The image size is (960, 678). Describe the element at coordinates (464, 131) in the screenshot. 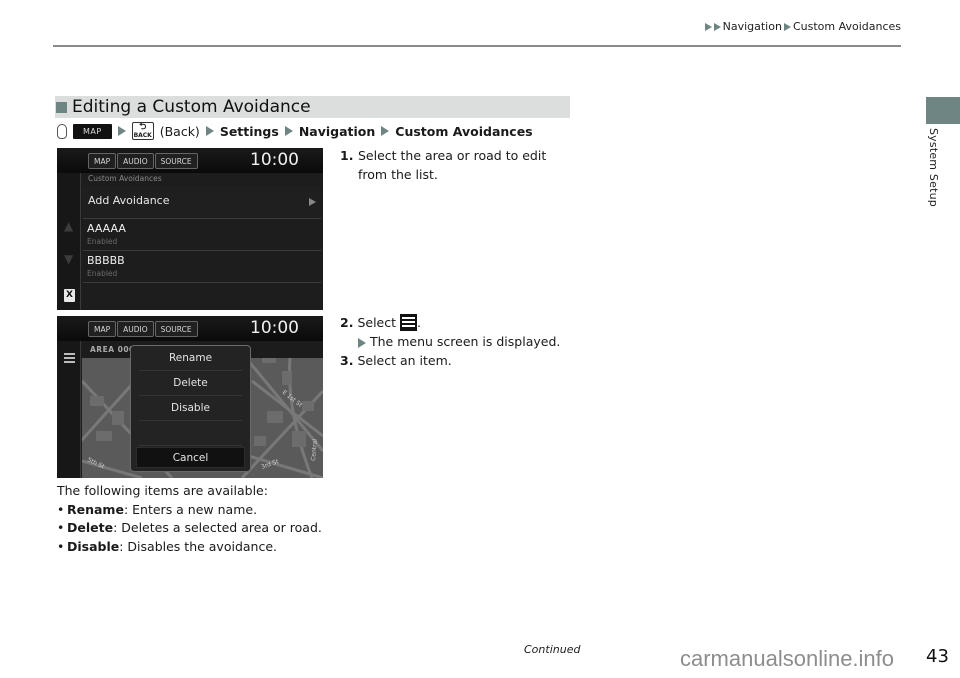

I see `path-custom-avoidances: Custom Avoidances` at that location.